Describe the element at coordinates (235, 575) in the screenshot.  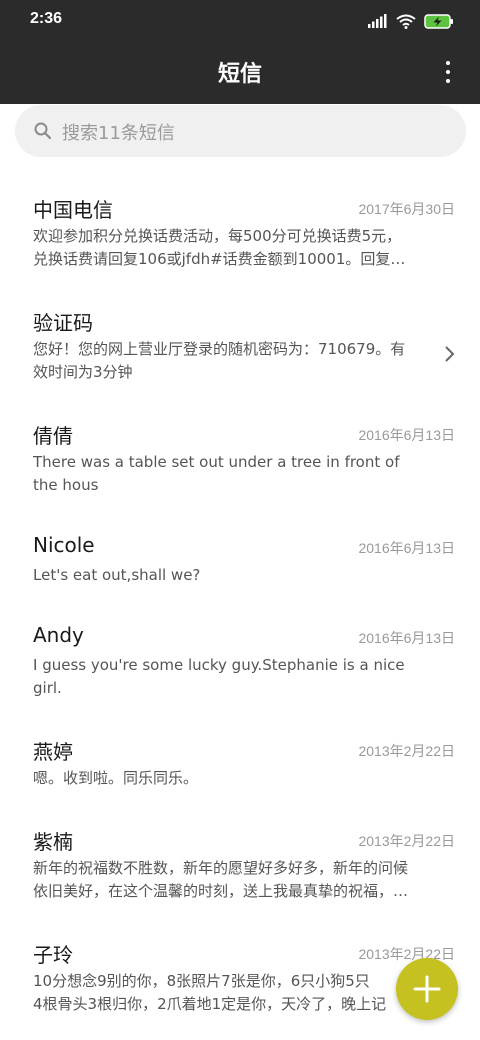
I see `message-preview: Let's eat out,shall we?` at that location.